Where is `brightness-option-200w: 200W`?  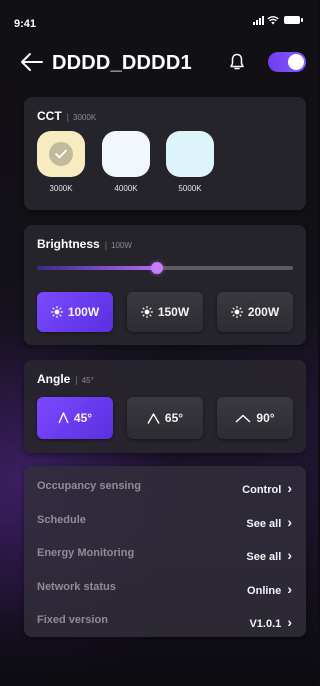
brightness-option-200w: 200W is located at coordinates (255, 312).